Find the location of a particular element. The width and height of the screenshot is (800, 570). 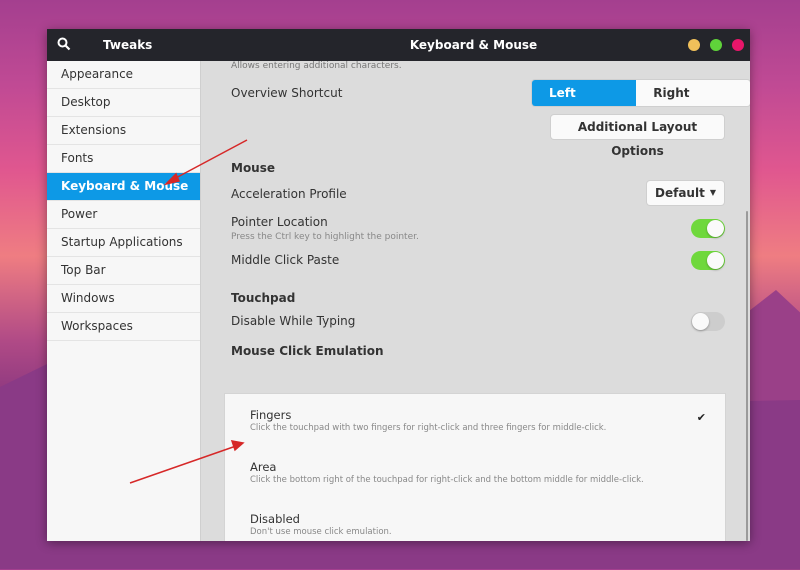

sidebar-item-top-bar: Top Bar is located at coordinates (123, 271).